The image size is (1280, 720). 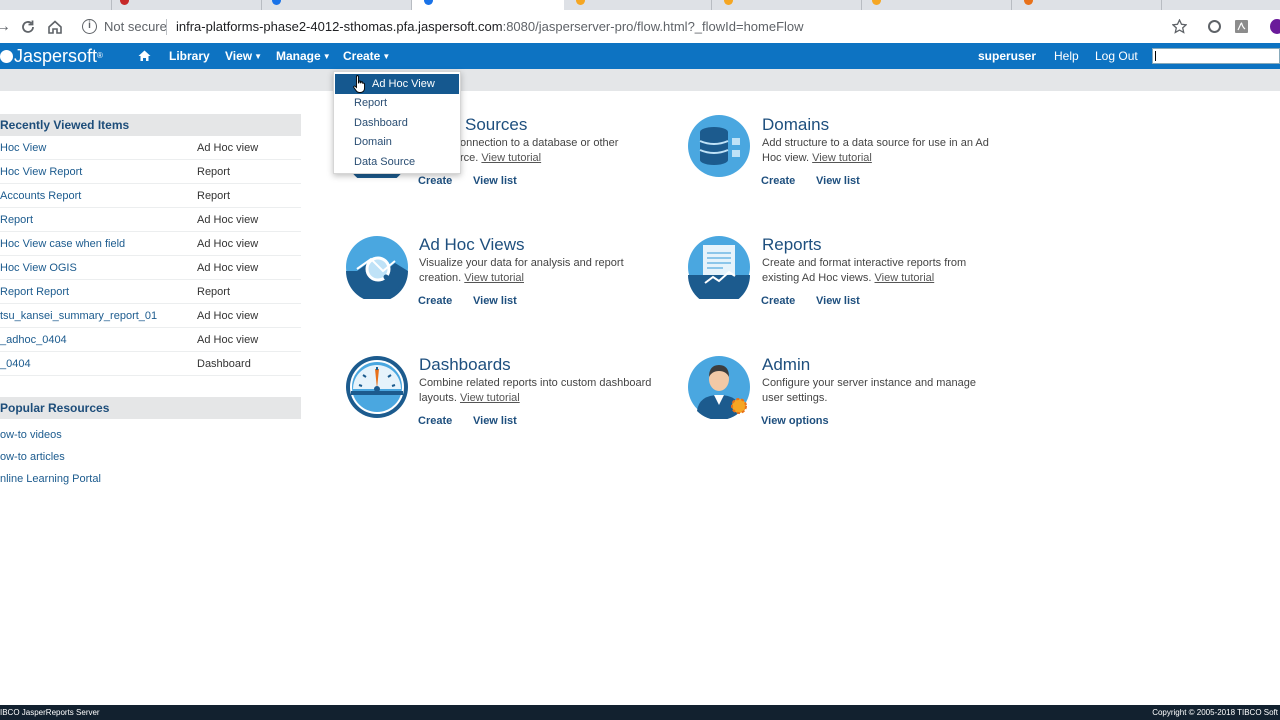 What do you see at coordinates (1216, 56) in the screenshot?
I see `search-input` at bounding box center [1216, 56].